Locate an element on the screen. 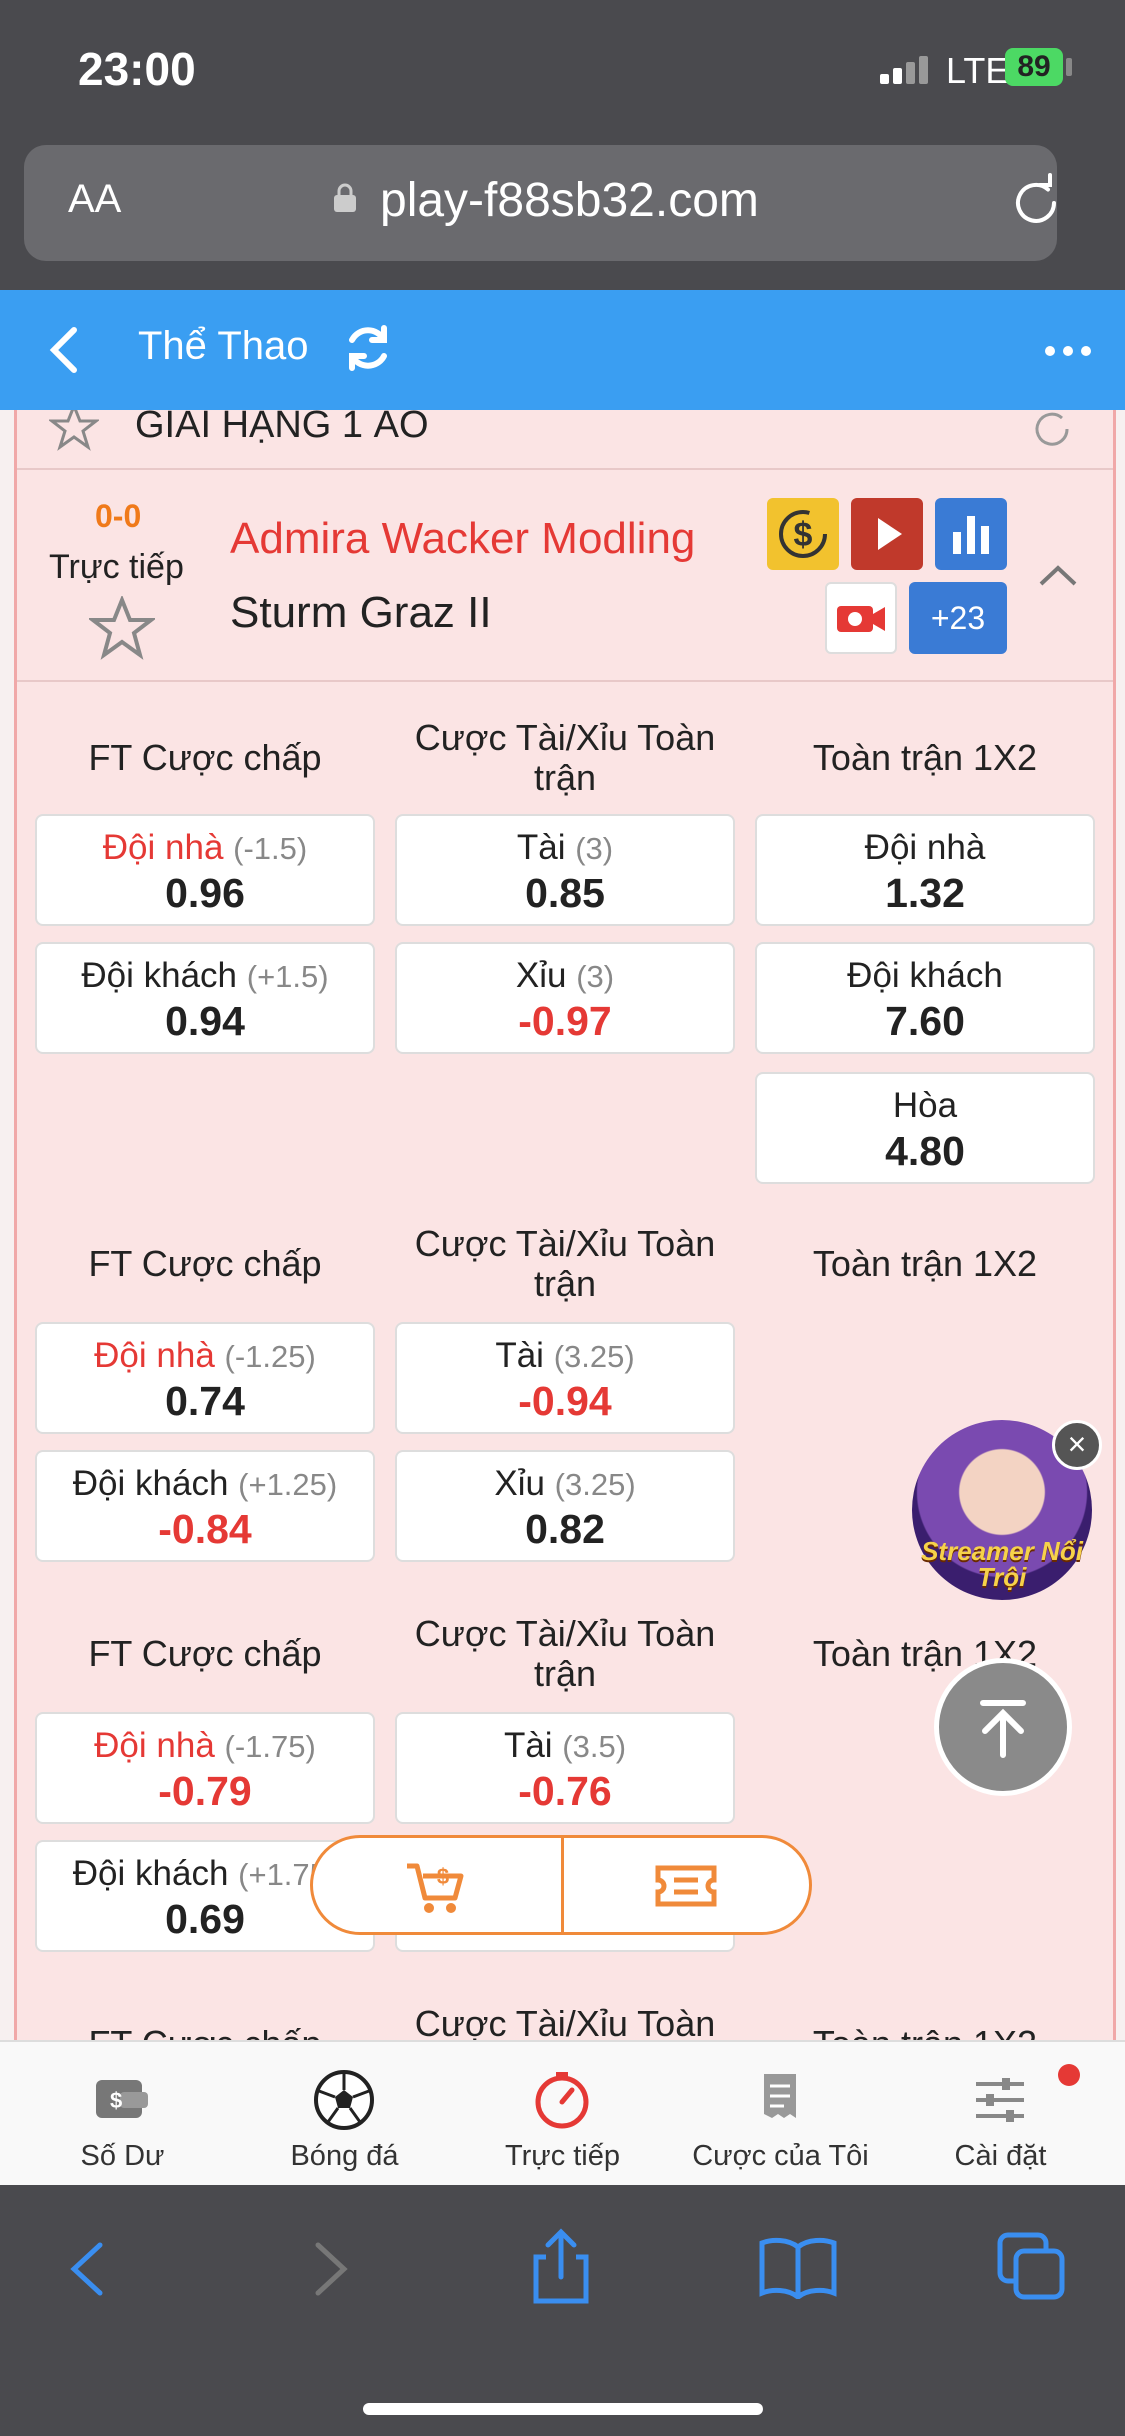  odds-value: -0.97 is located at coordinates (565, 1021).